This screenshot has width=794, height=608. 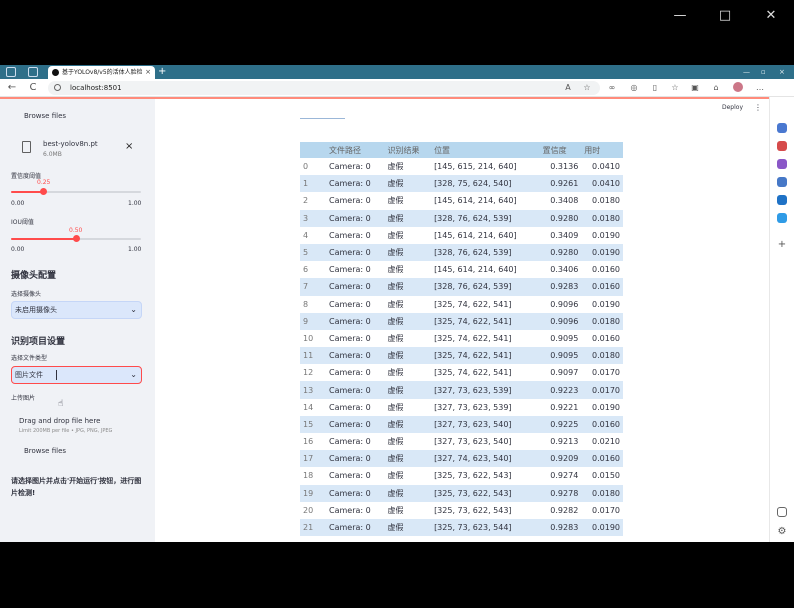 I want to click on deploy-button: Deploy, so click(x=732, y=107).